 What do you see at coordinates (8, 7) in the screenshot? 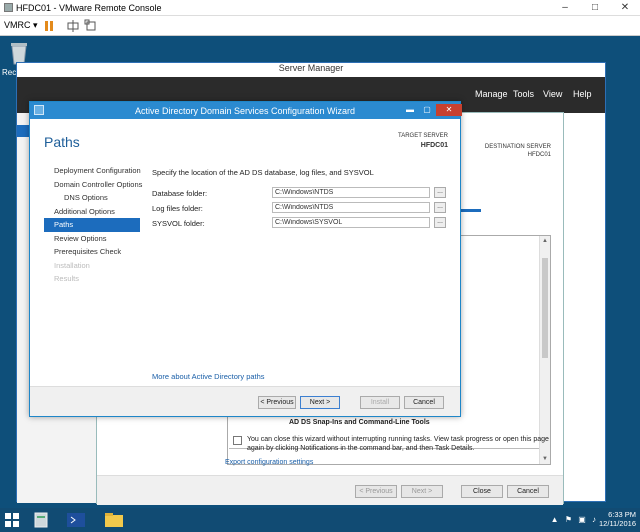
I see `vmrc-app-icon` at bounding box center [8, 7].